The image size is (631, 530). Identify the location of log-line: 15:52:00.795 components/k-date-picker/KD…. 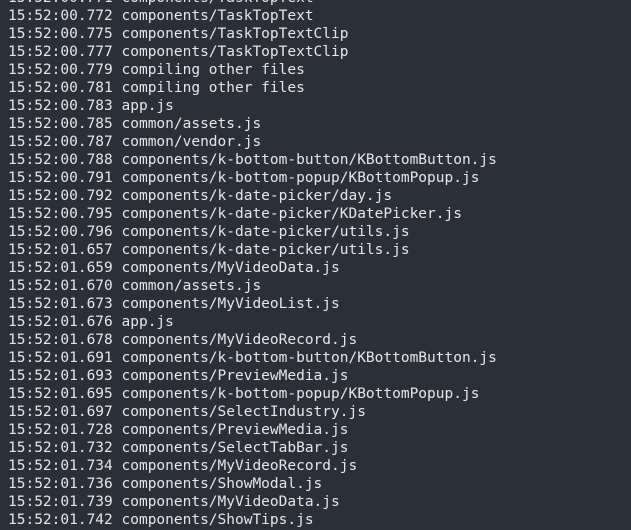
(315, 214).